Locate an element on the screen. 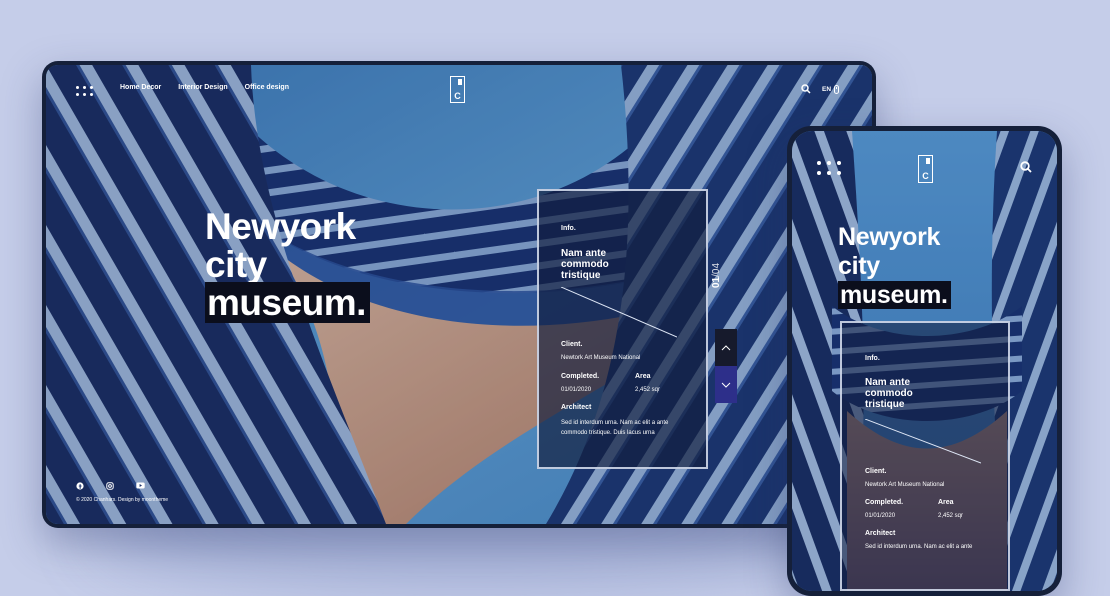 This screenshot has height=596, width=1110. completed-label: Completed. is located at coordinates (580, 376).